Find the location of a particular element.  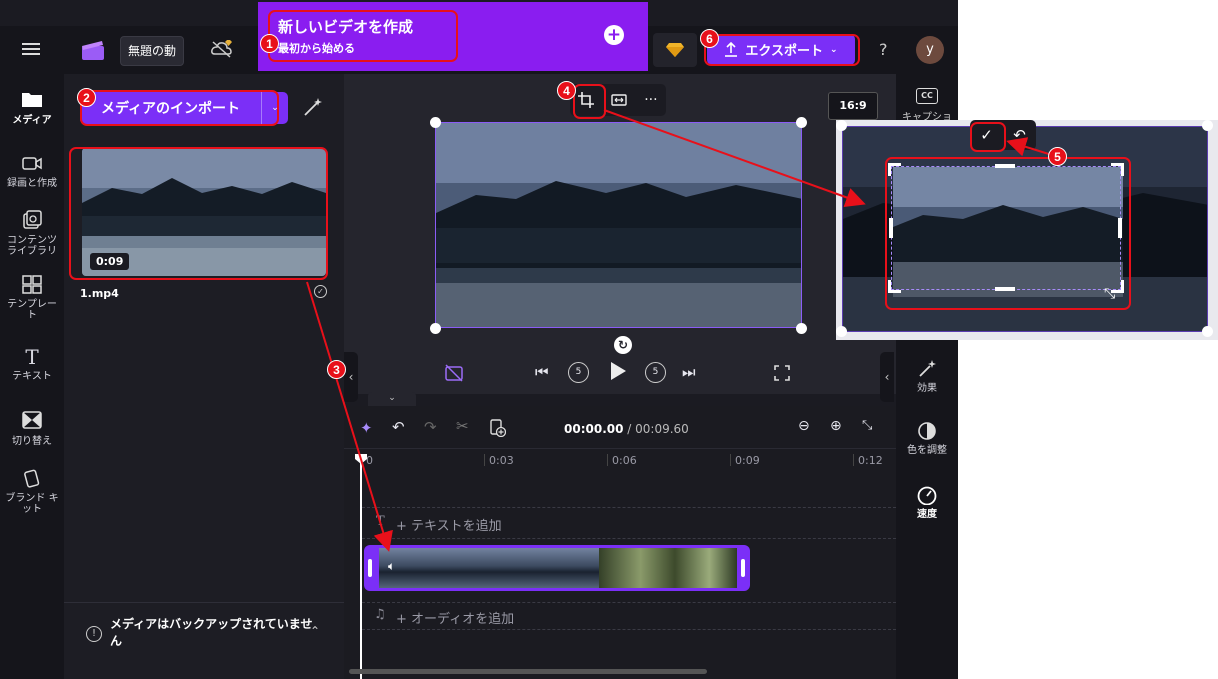

annotation-badge-3: 3 is located at coordinates (336, 369).